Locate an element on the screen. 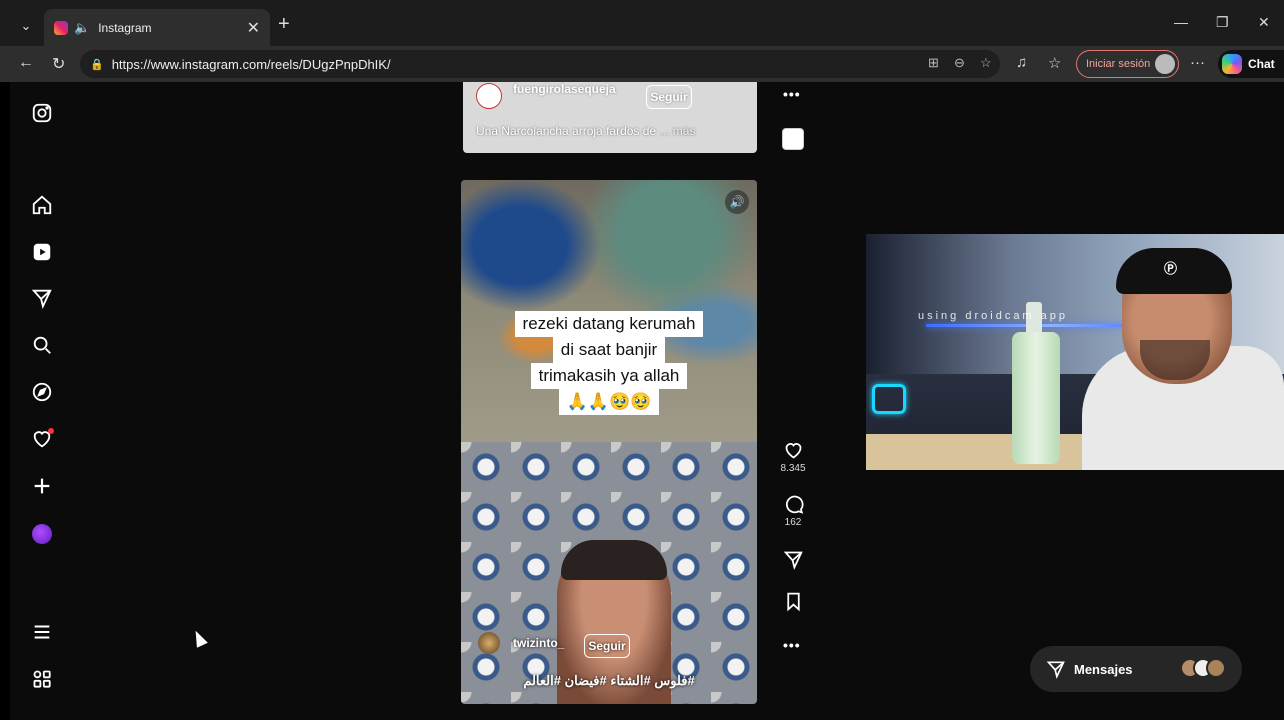 The width and height of the screenshot is (1284, 720). reel-options-icon: ••• is located at coordinates (792, 645).